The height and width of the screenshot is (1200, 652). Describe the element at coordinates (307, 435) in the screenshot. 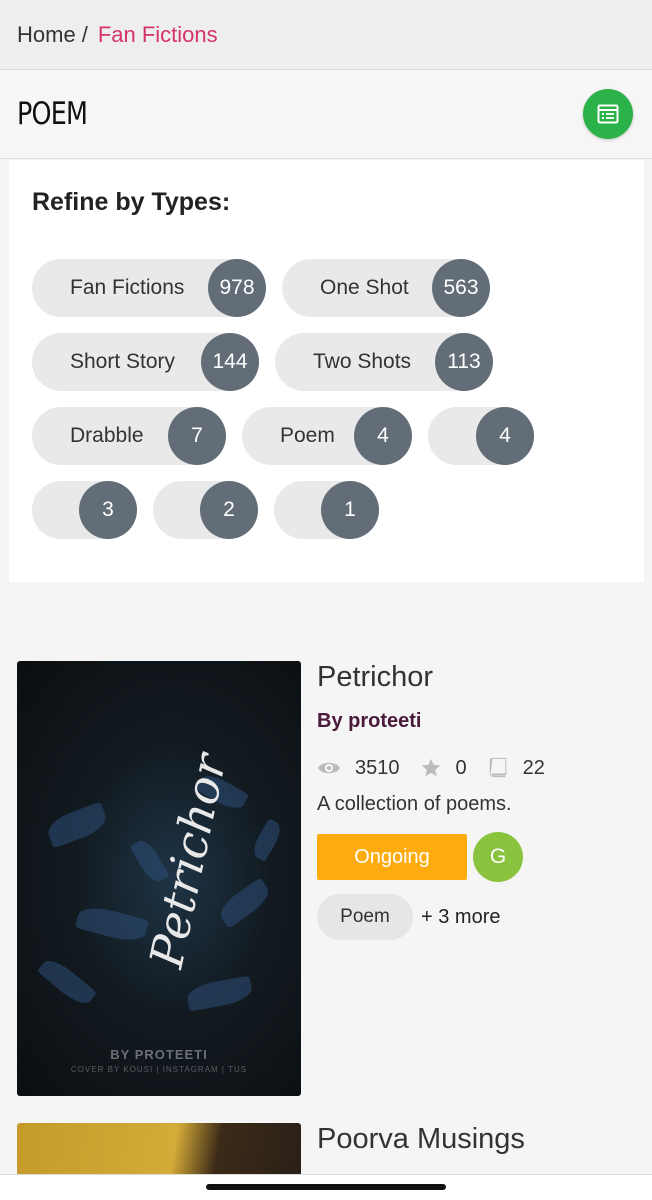

I see `chip-label: Poem` at that location.